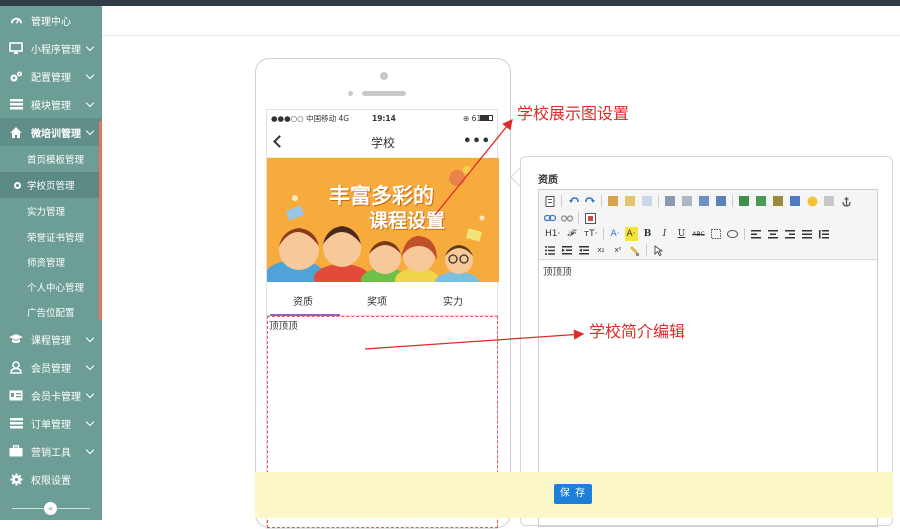 The image size is (900, 529). Describe the element at coordinates (687, 201) in the screenshot. I see `preview-icon` at that location.